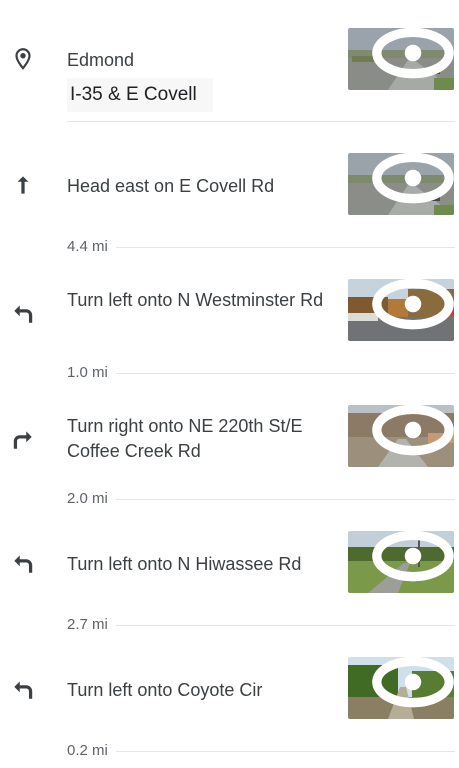 This screenshot has height=768, width=459. I want to click on location-pin-icon, so click(23, 59).